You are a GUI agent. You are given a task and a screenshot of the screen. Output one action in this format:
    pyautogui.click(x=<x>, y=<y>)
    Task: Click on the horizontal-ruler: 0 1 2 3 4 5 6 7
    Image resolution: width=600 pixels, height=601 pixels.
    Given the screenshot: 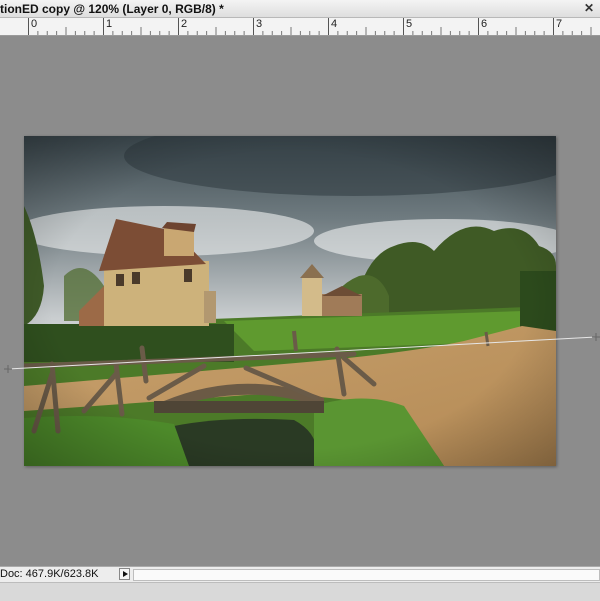 What is the action you would take?
    pyautogui.click(x=300, y=27)
    